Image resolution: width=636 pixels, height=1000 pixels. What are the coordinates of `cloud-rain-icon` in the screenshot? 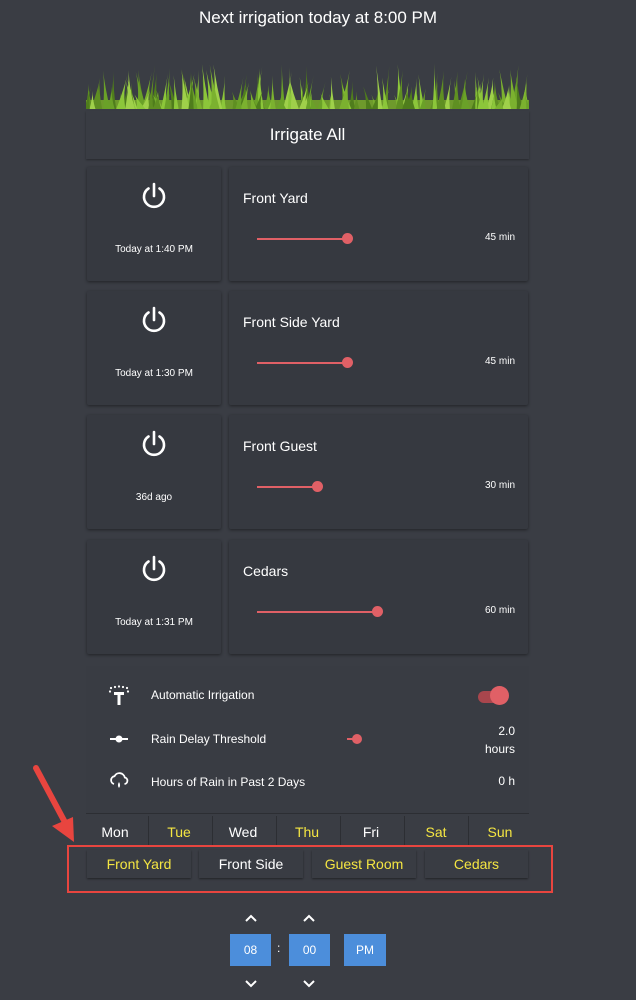 It's located at (119, 780).